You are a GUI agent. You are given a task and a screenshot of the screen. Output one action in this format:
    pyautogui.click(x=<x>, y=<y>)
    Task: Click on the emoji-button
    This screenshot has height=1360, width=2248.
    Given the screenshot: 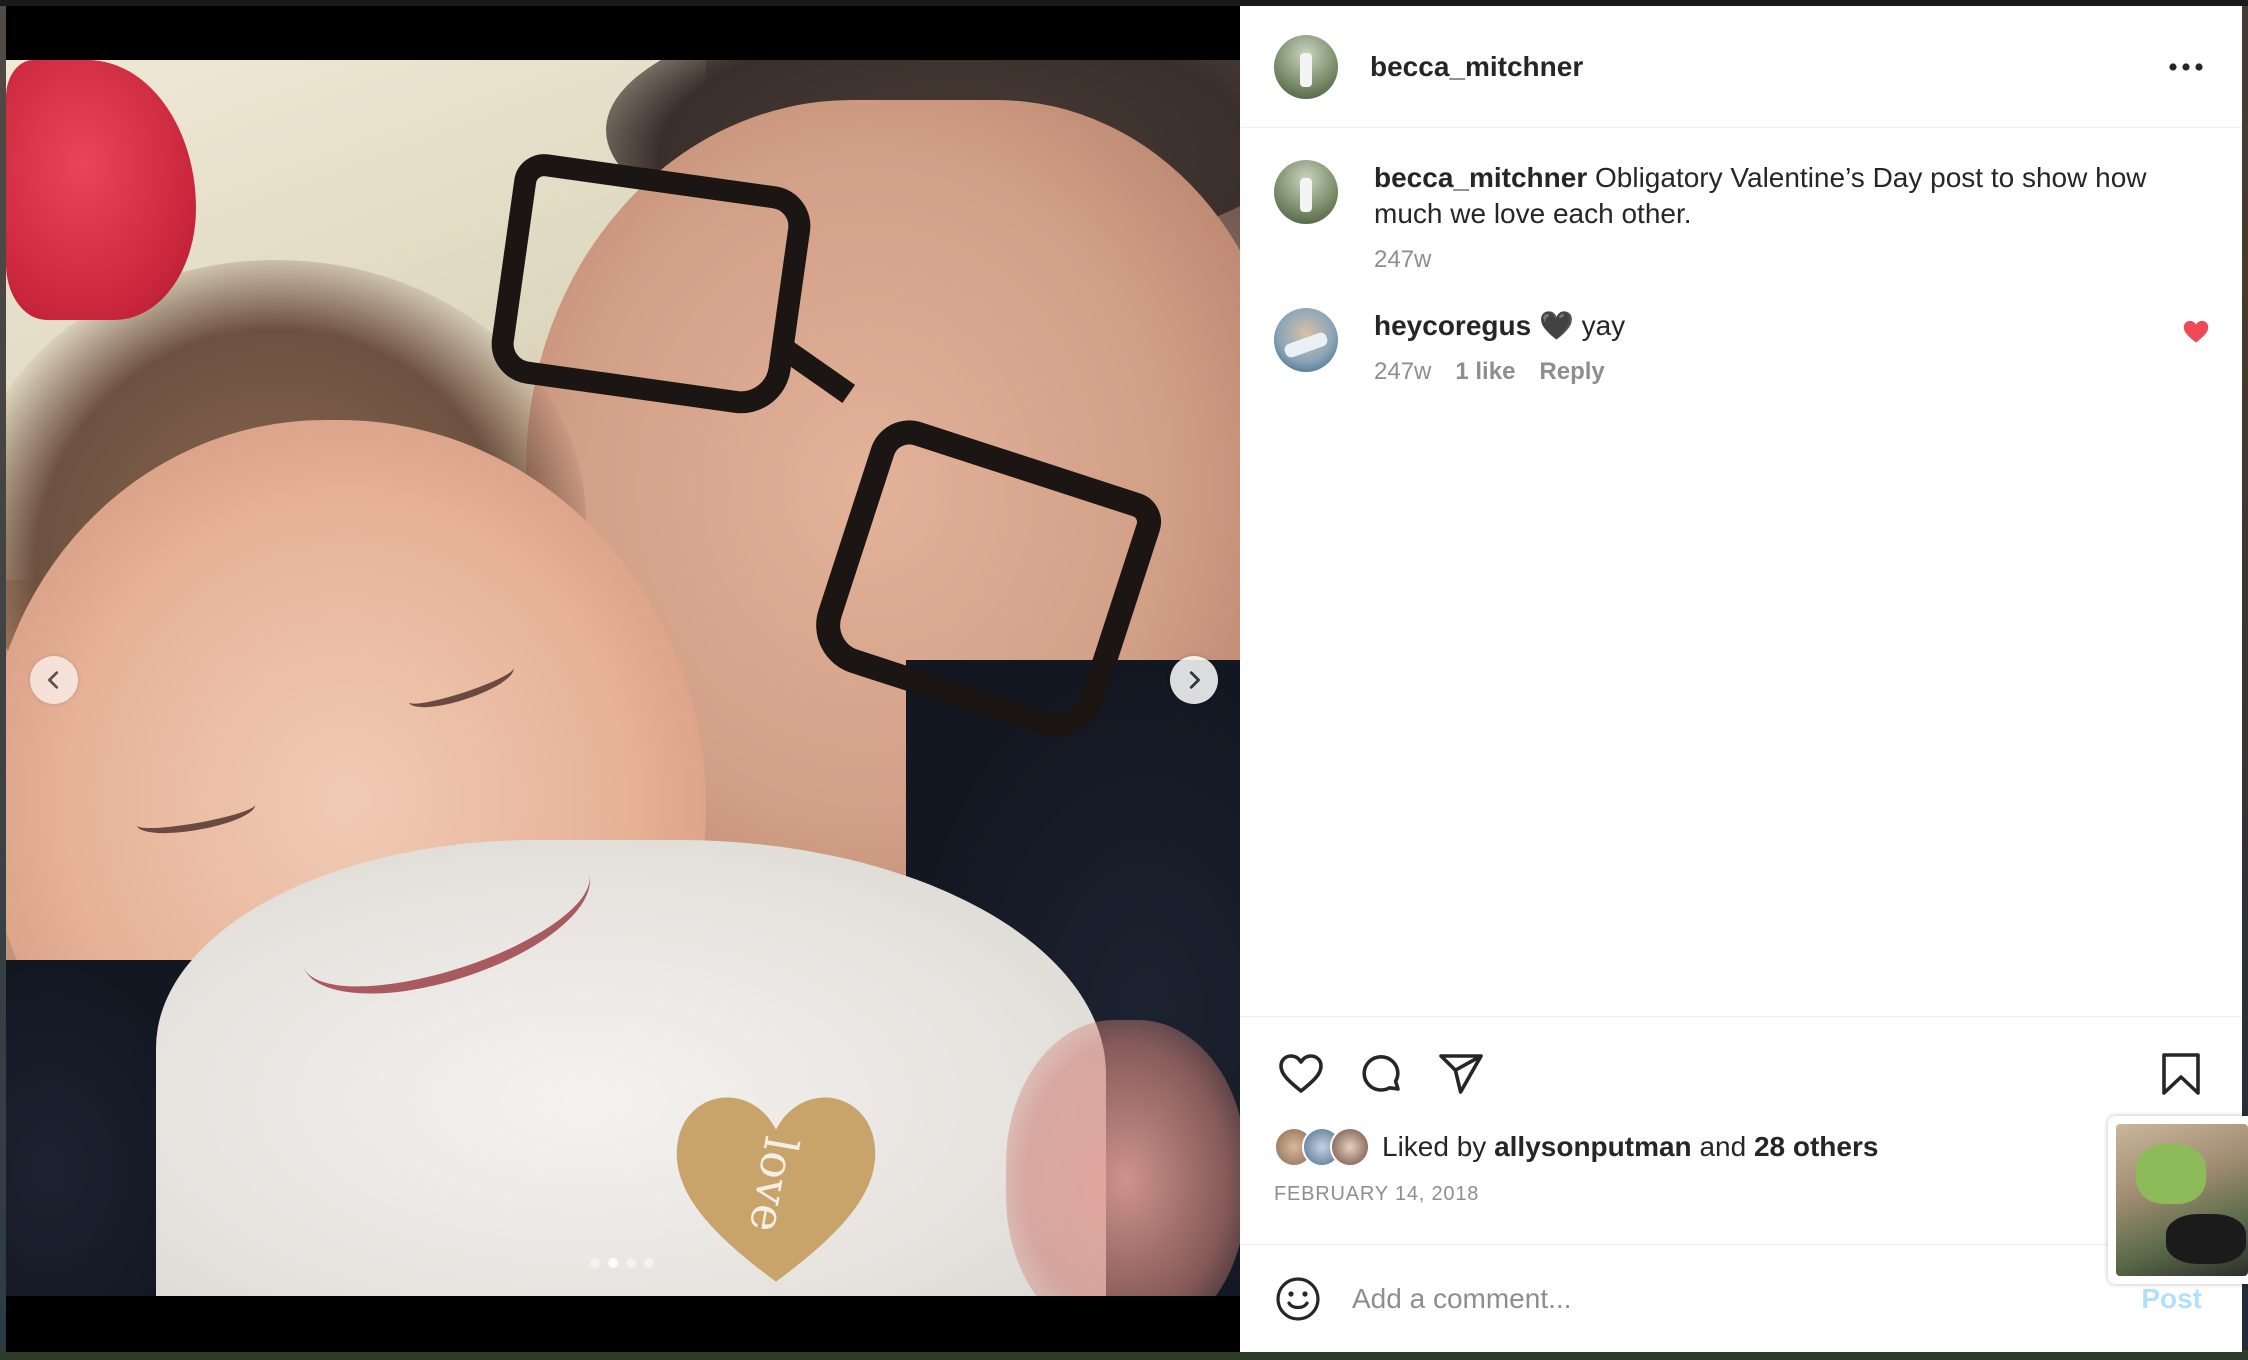 What is the action you would take?
    pyautogui.click(x=1298, y=1299)
    